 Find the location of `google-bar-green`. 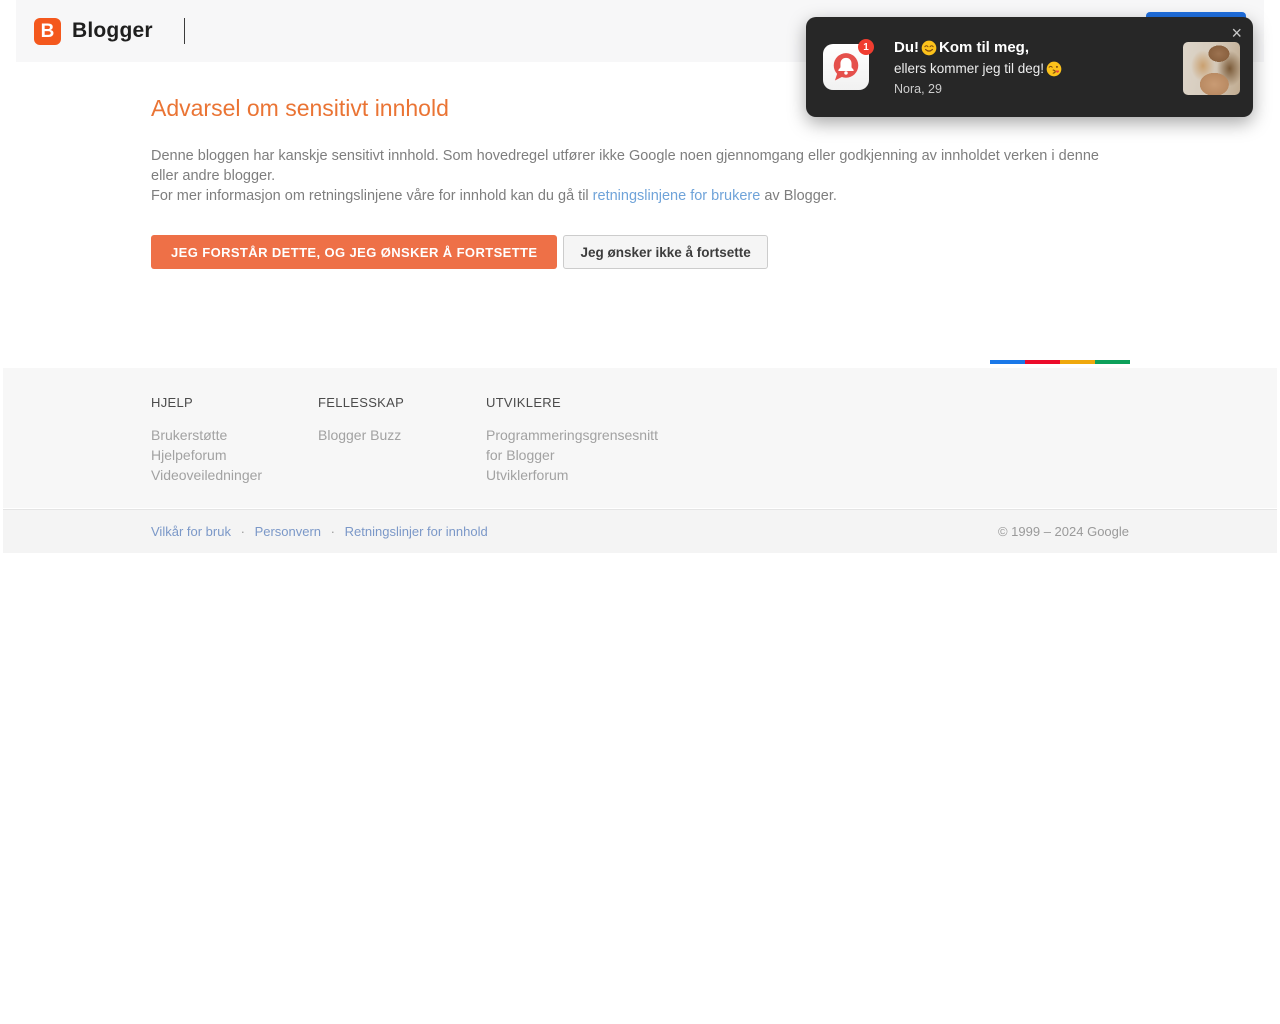

google-bar-green is located at coordinates (1112, 362).